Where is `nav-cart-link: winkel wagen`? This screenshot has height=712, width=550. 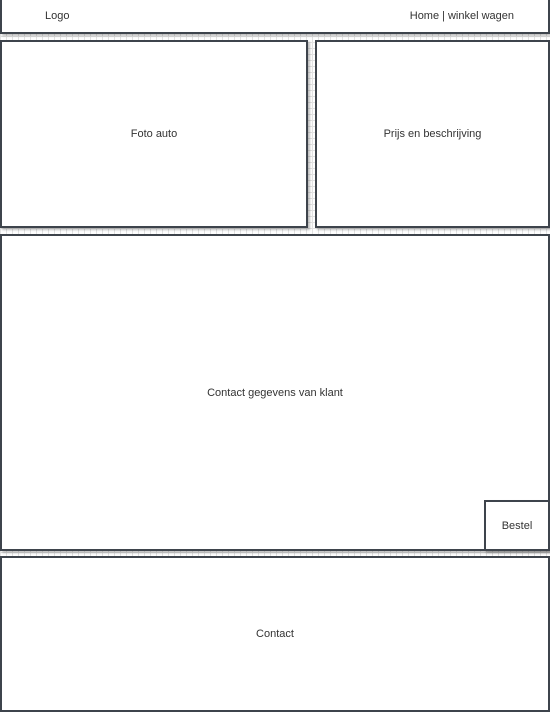
nav-cart-link: winkel wagen is located at coordinates (481, 16).